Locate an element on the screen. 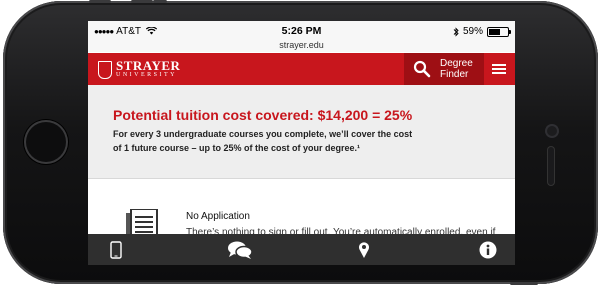 The width and height of the screenshot is (601, 285). front-camera is located at coordinates (552, 131).